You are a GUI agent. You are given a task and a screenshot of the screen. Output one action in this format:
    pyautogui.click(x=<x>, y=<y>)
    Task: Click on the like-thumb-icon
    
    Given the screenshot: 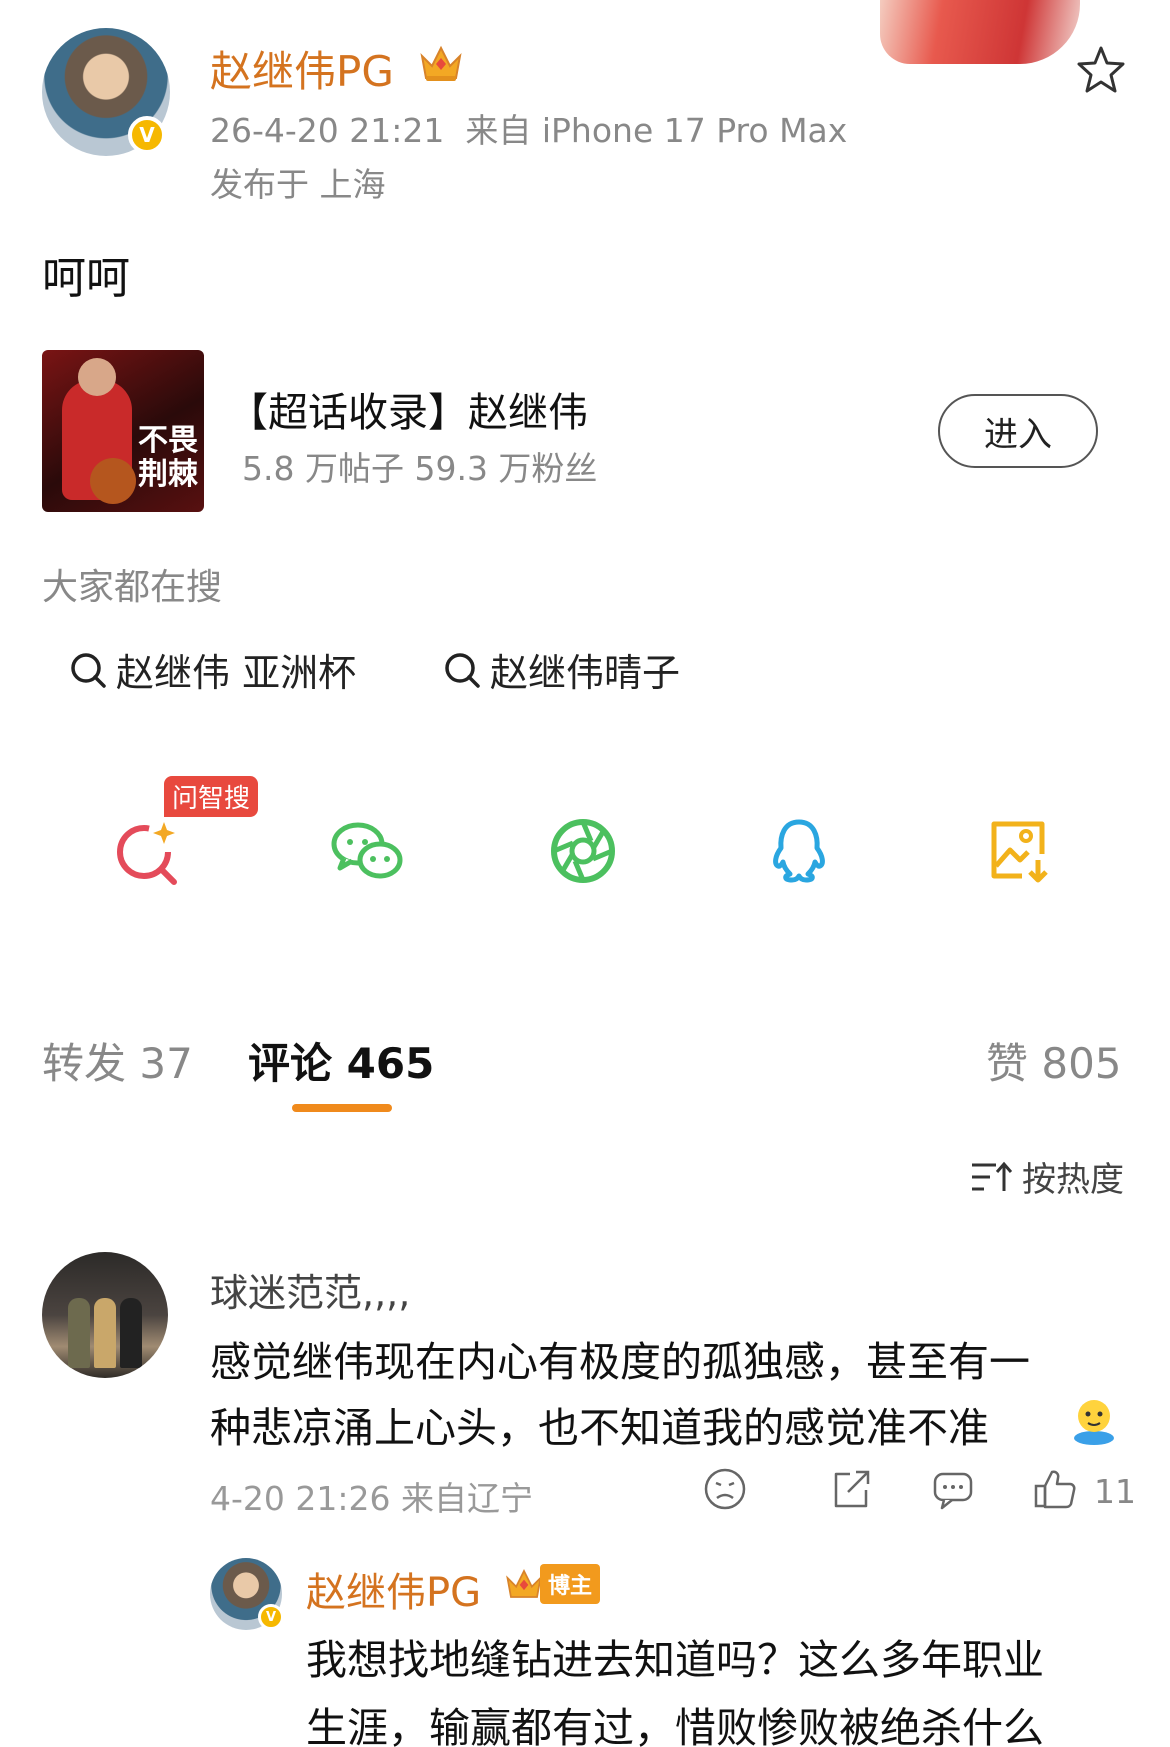 What is the action you would take?
    pyautogui.click(x=1055, y=1489)
    